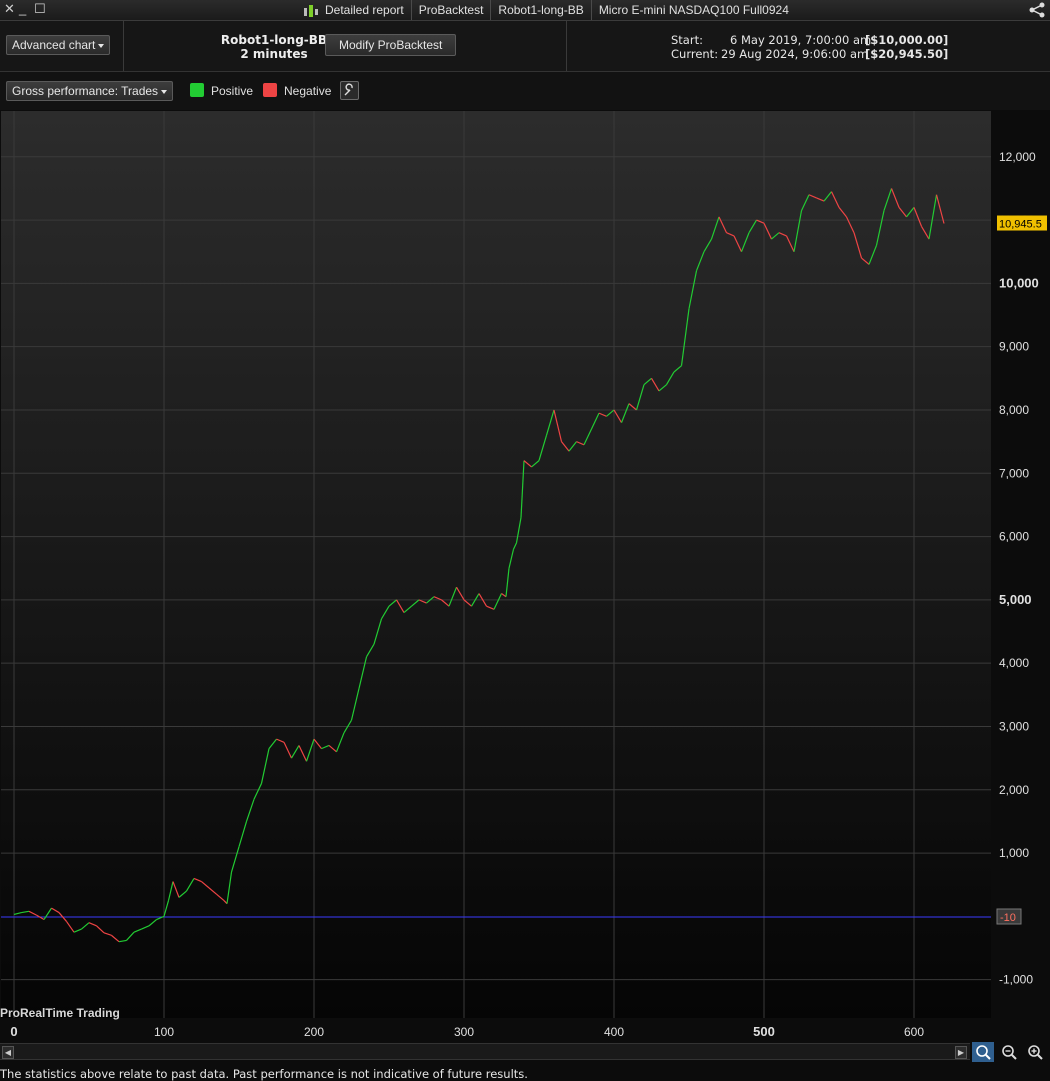  I want to click on current-capital: [$20,945.50], so click(906, 54).